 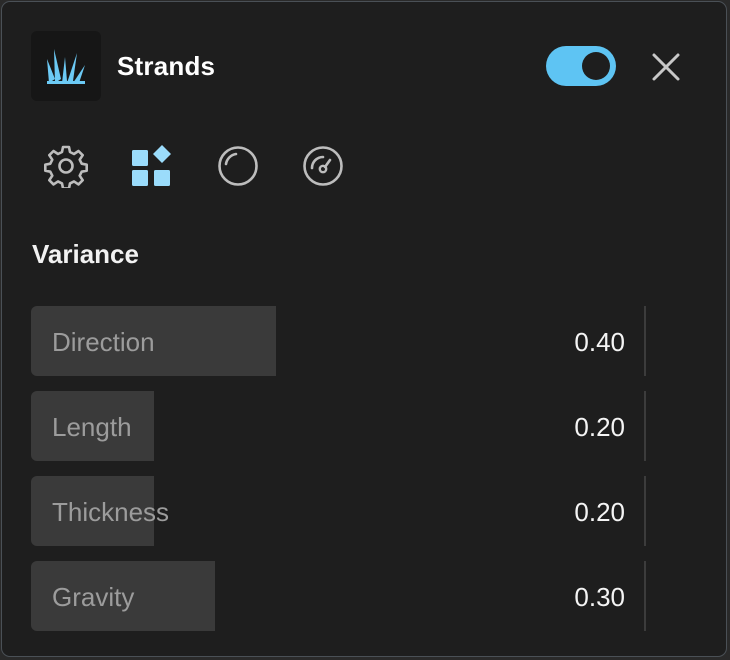 I want to click on tab-circle, so click(x=238, y=166).